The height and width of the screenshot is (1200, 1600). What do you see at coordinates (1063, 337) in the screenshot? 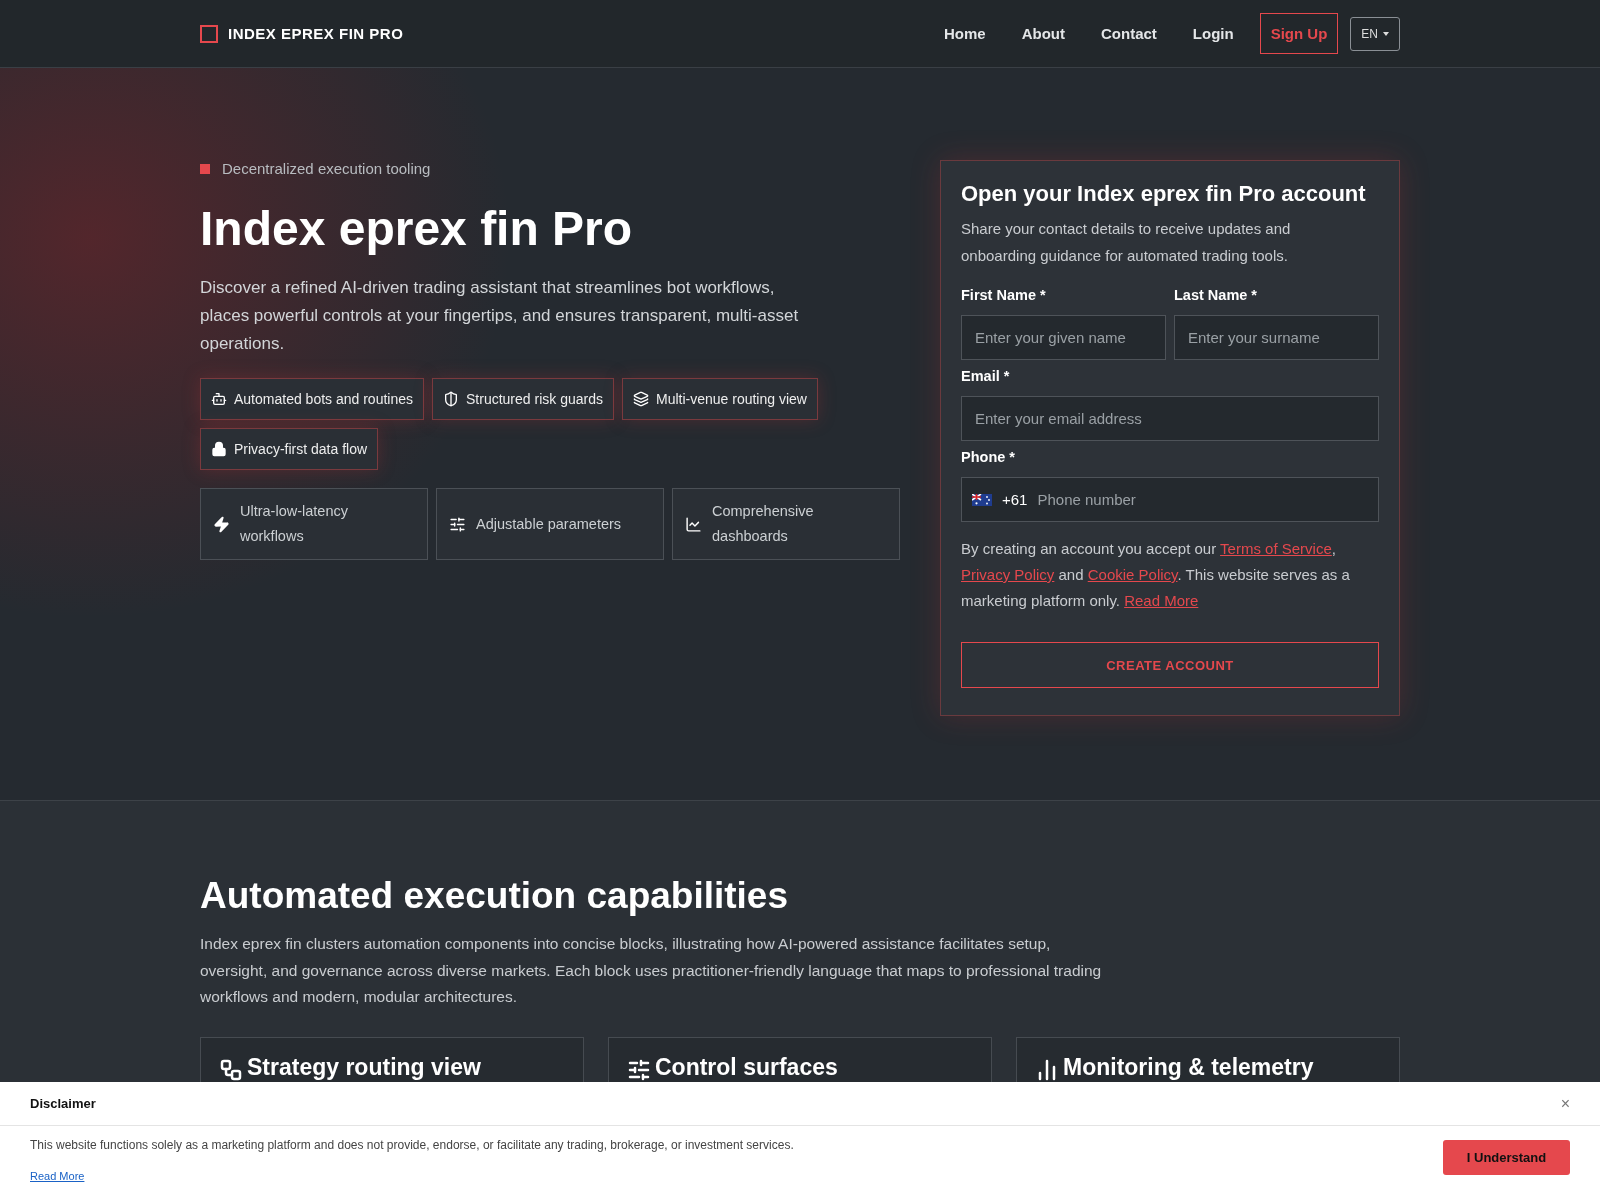
I see `name-field: Enter your given name` at bounding box center [1063, 337].